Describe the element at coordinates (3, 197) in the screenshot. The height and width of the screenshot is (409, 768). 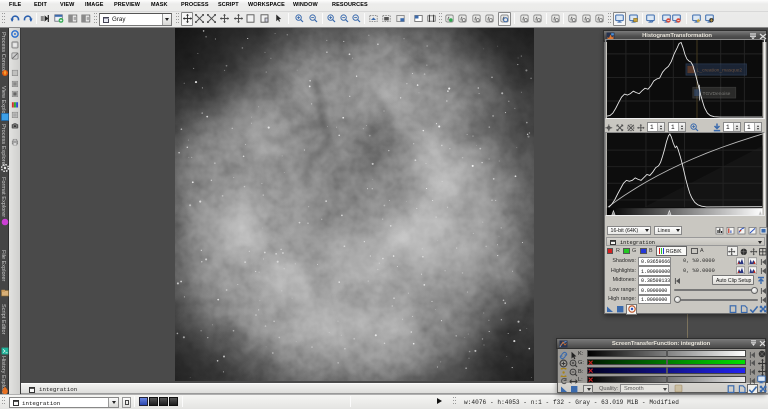
I see `svg-text: Format Explorer` at that location.